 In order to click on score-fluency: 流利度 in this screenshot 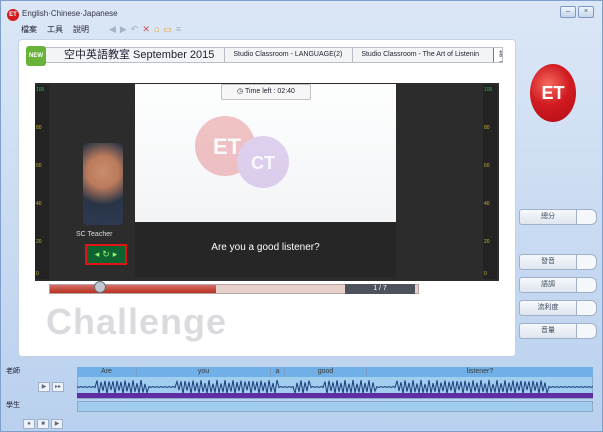, I will do `click(558, 308)`.